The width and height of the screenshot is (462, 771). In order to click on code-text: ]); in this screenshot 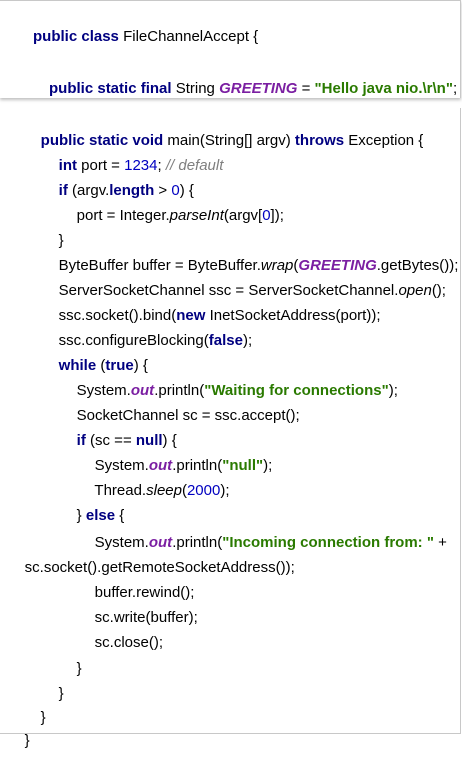, I will do `click(277, 215)`.